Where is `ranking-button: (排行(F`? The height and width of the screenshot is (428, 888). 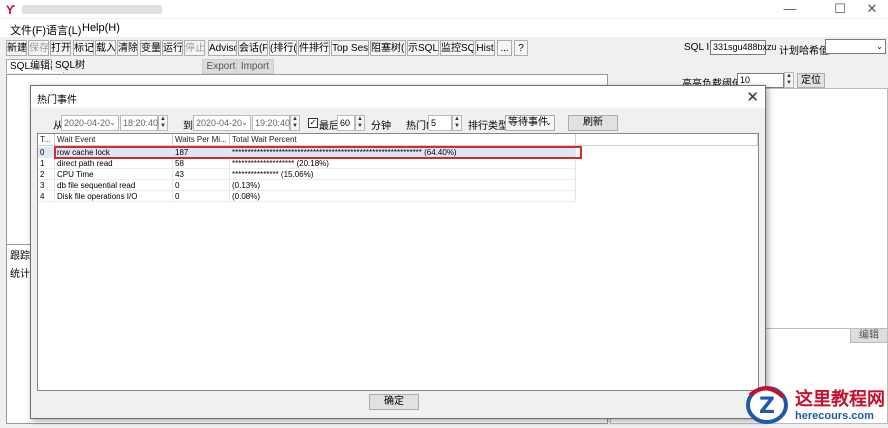
ranking-button: (排行(F is located at coordinates (283, 48).